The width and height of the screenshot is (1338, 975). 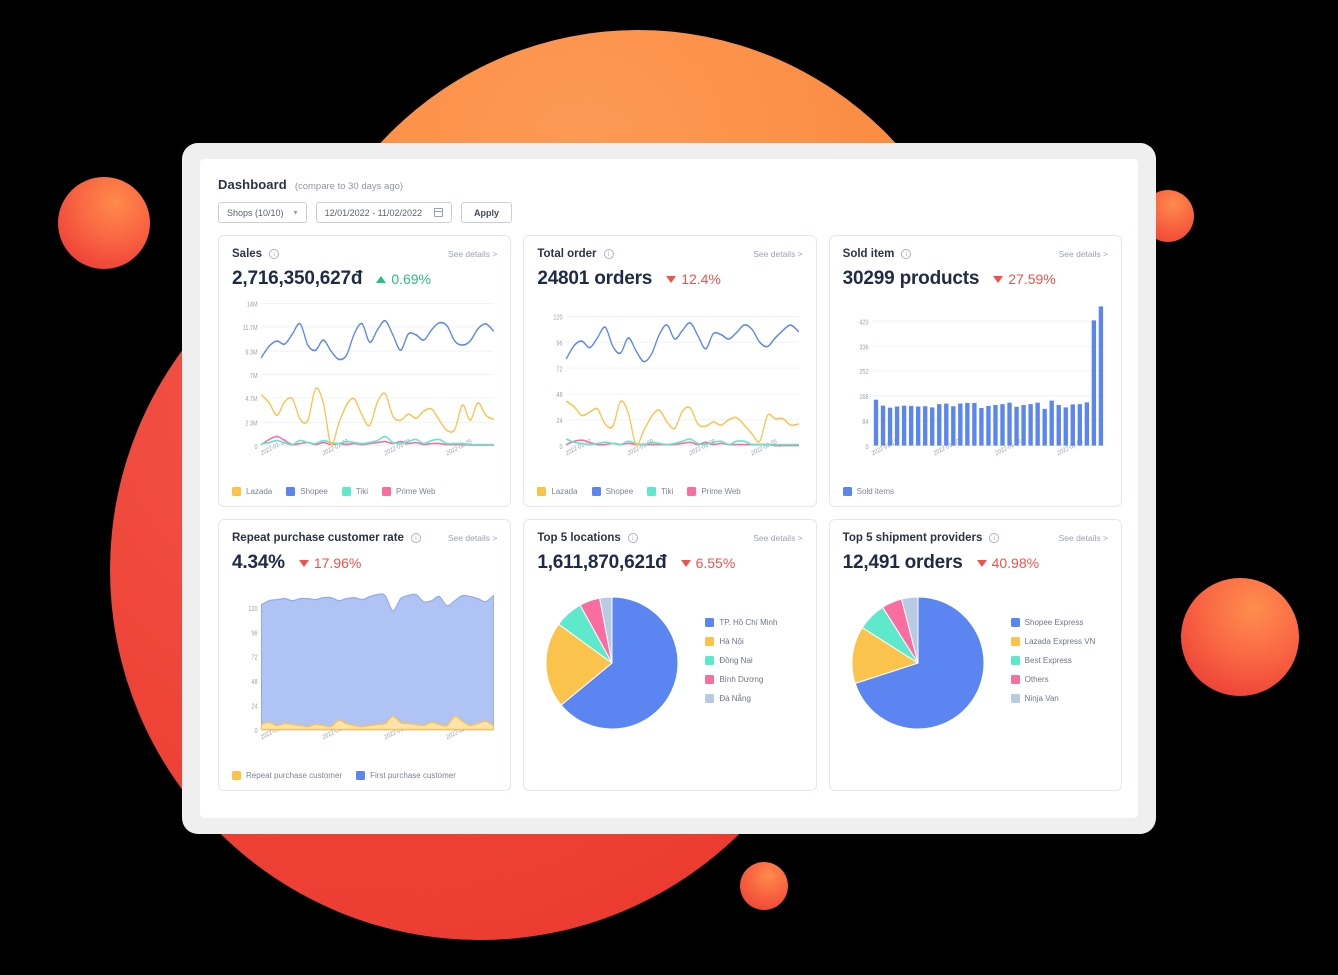 I want to click on legend-item: Lazada Express VN, so click(x=1053, y=641).